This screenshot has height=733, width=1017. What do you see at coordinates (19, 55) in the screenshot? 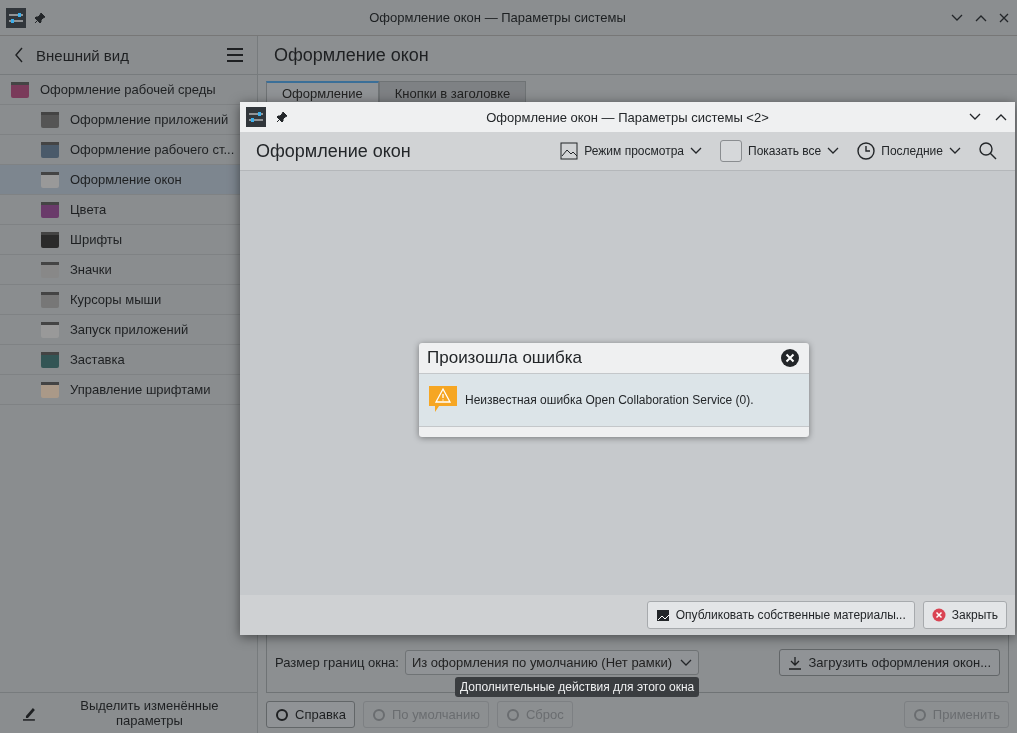
I see `back-button` at bounding box center [19, 55].